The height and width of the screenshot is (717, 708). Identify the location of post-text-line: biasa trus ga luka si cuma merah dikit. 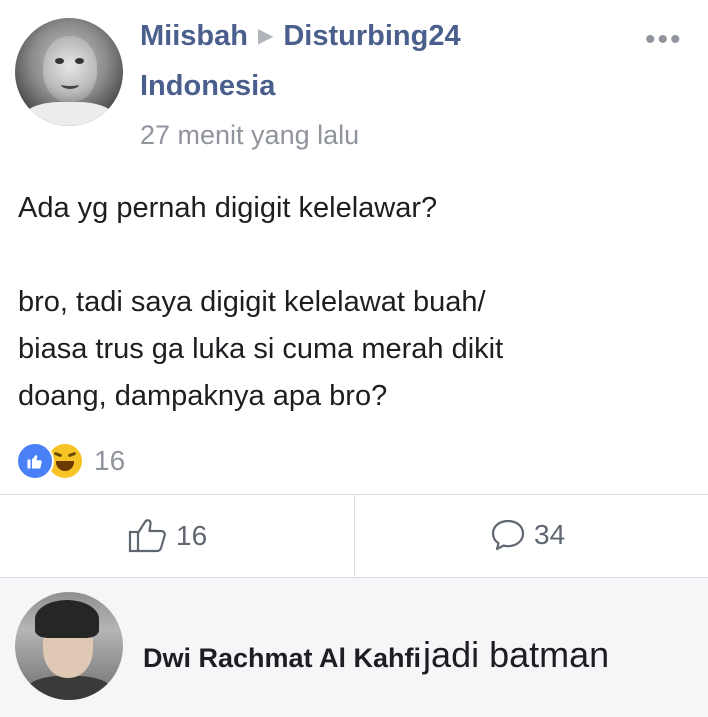
(261, 349).